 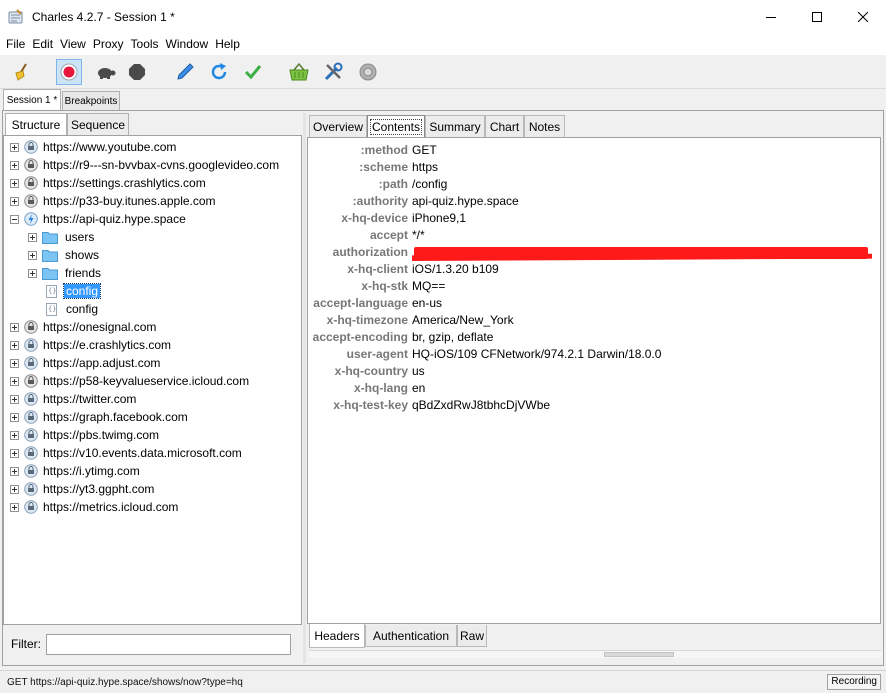 I want to click on tab-summary: Summary, so click(x=455, y=126).